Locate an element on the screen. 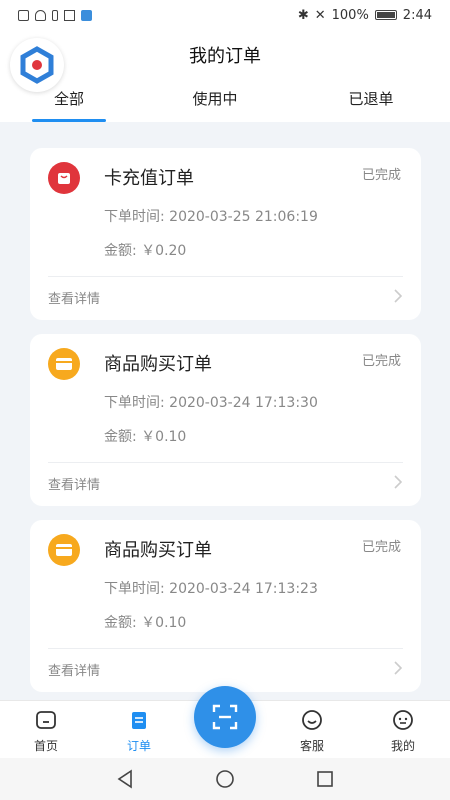 This screenshot has height=800, width=450. profile-icon is located at coordinates (403, 720).